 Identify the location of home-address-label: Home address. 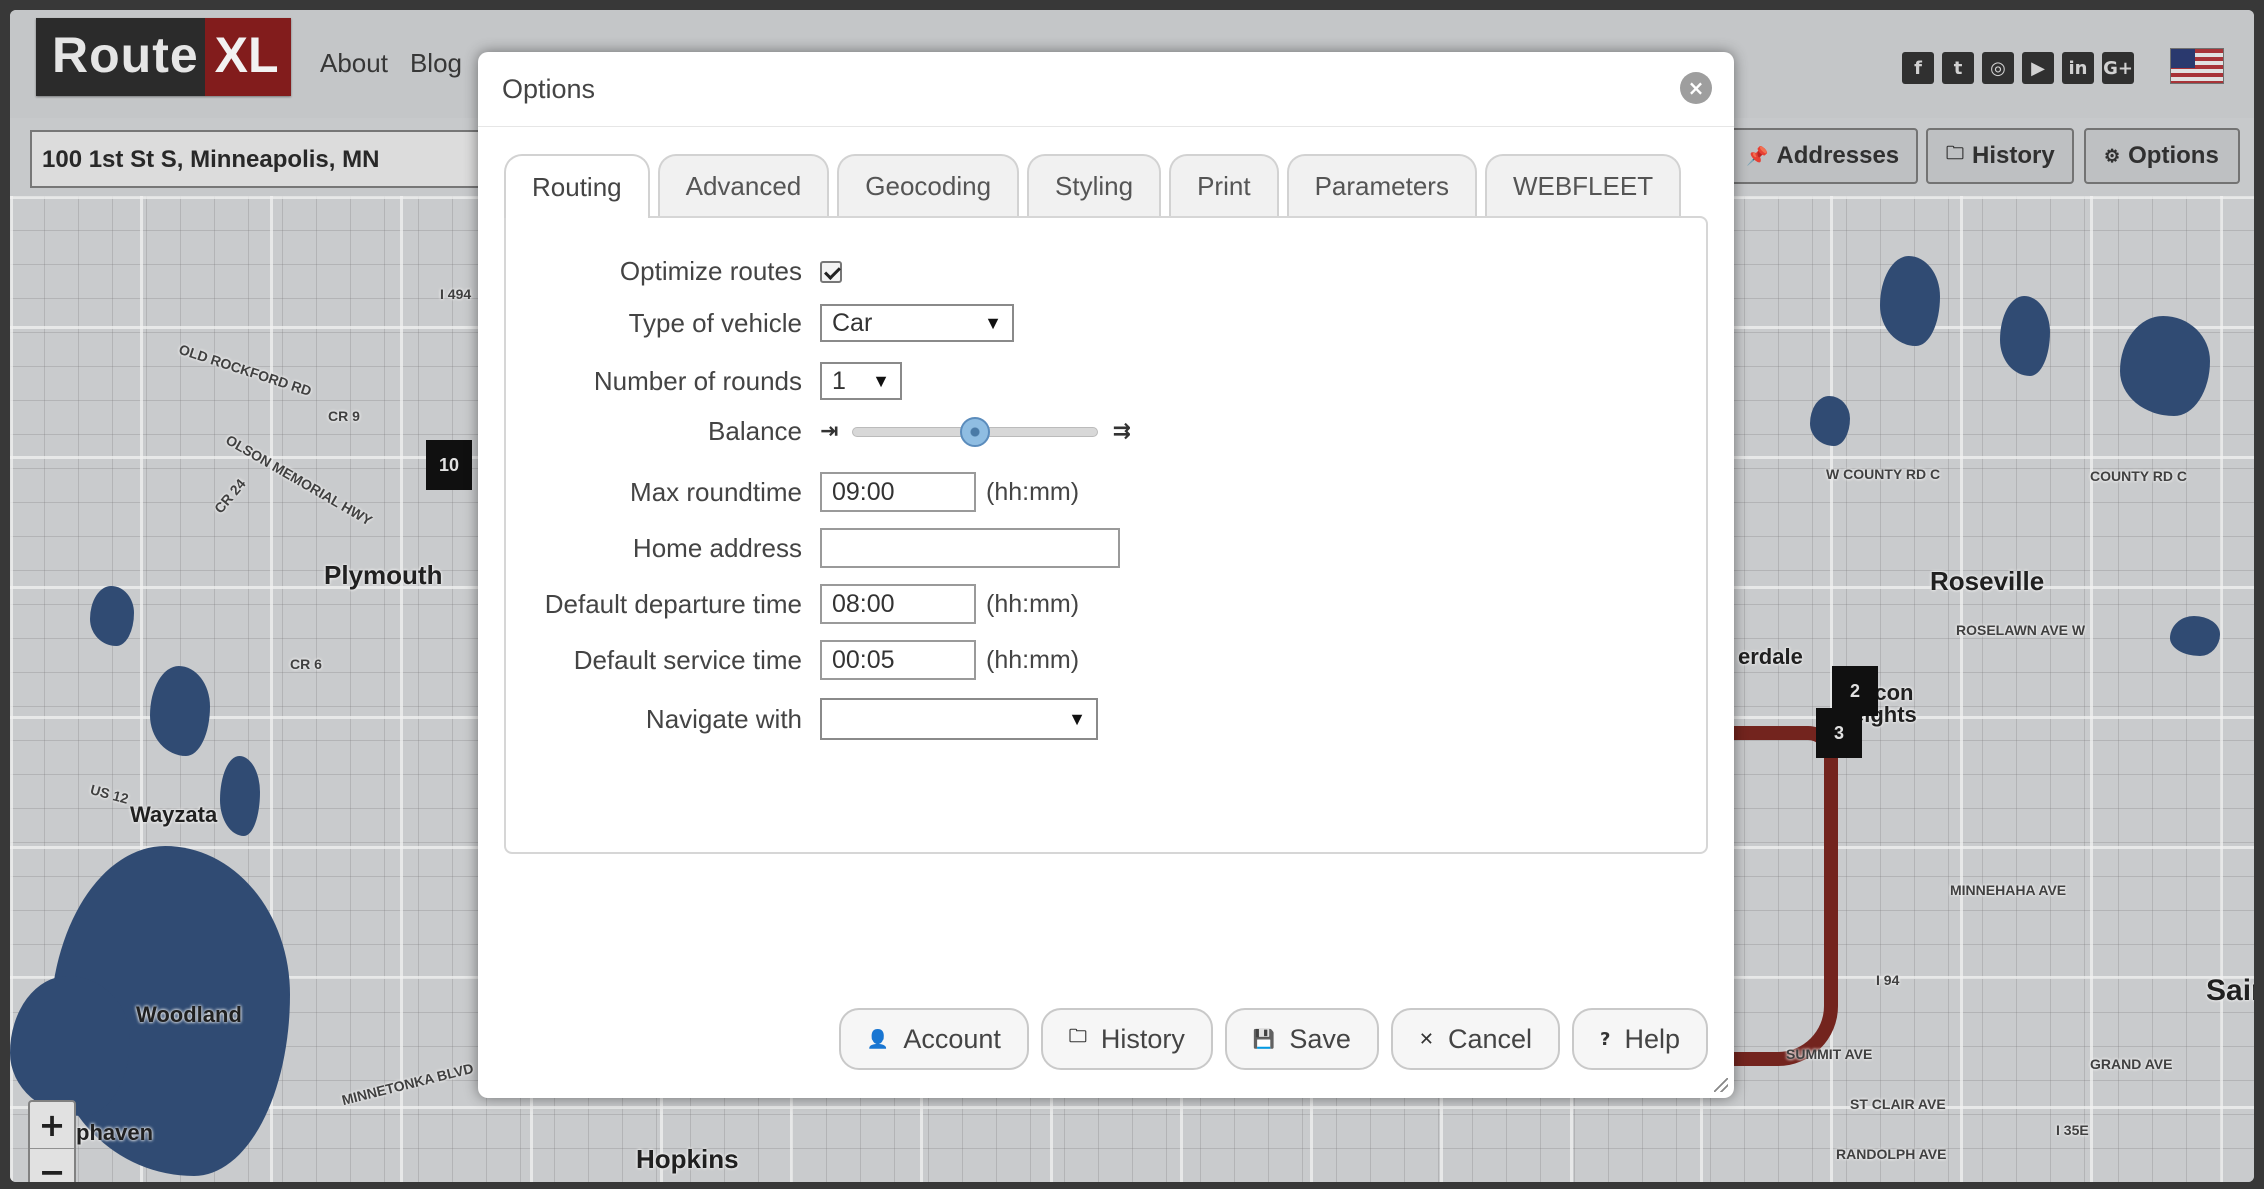
(717, 547).